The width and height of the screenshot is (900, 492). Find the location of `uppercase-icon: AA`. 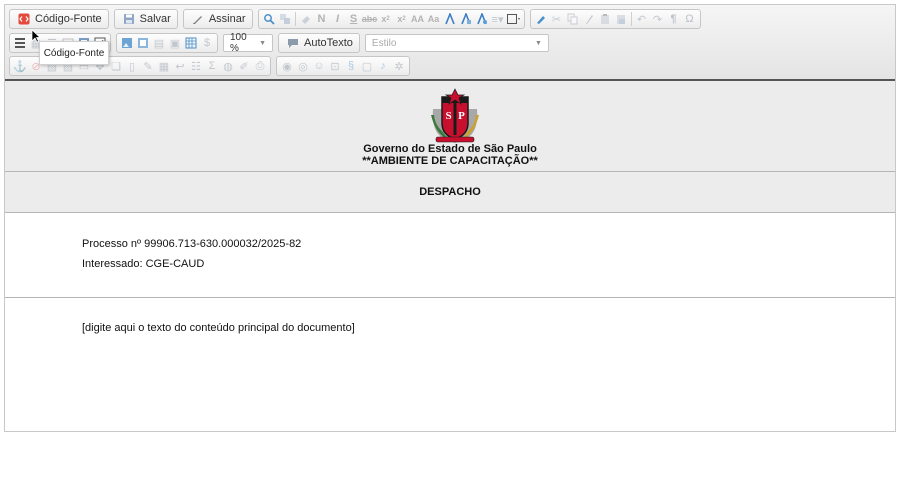

uppercase-icon: AA is located at coordinates (418, 19).